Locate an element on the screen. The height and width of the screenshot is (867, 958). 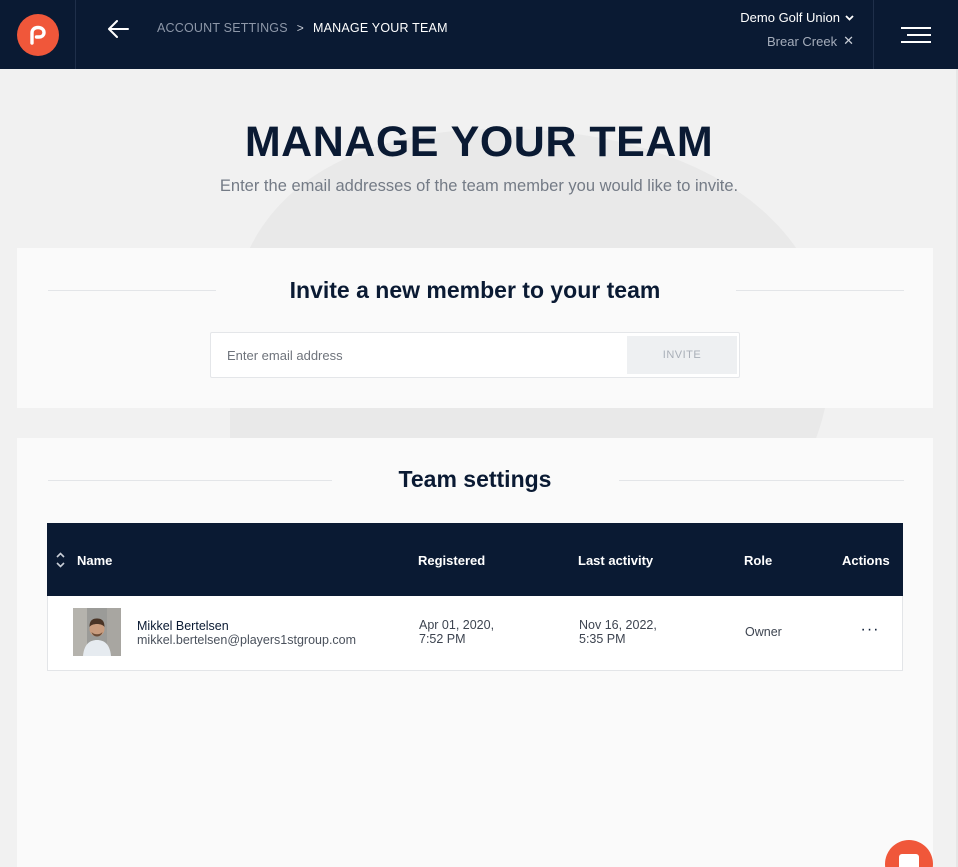
column-last-activity: Last activity is located at coordinates (616, 560).